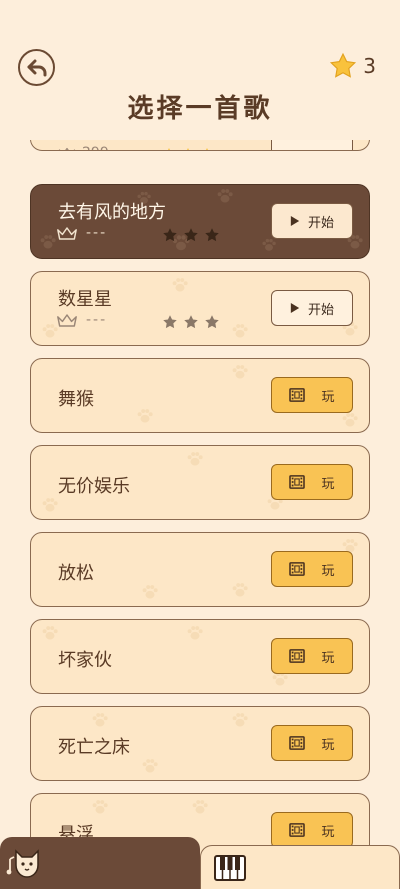 This screenshot has width=400, height=889. Describe the element at coordinates (85, 660) in the screenshot. I see `song-title: 坏家伙` at that location.